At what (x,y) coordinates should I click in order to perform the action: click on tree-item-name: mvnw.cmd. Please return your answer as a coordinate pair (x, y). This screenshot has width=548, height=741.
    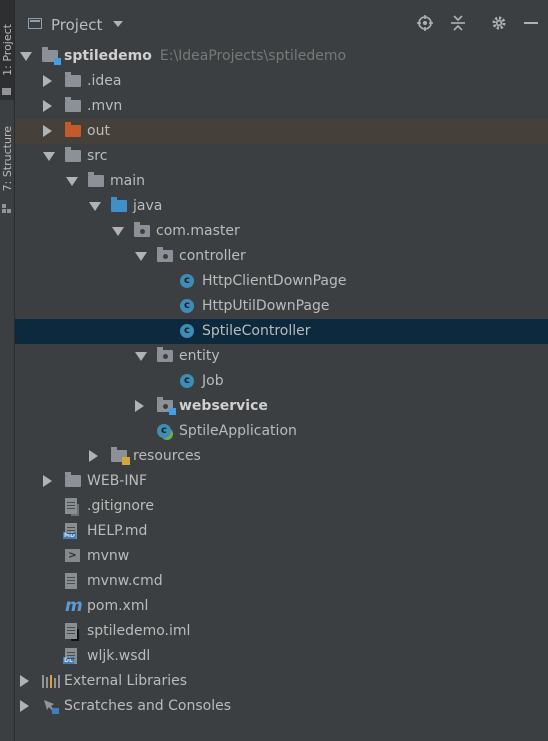
    Looking at the image, I should click on (125, 581).